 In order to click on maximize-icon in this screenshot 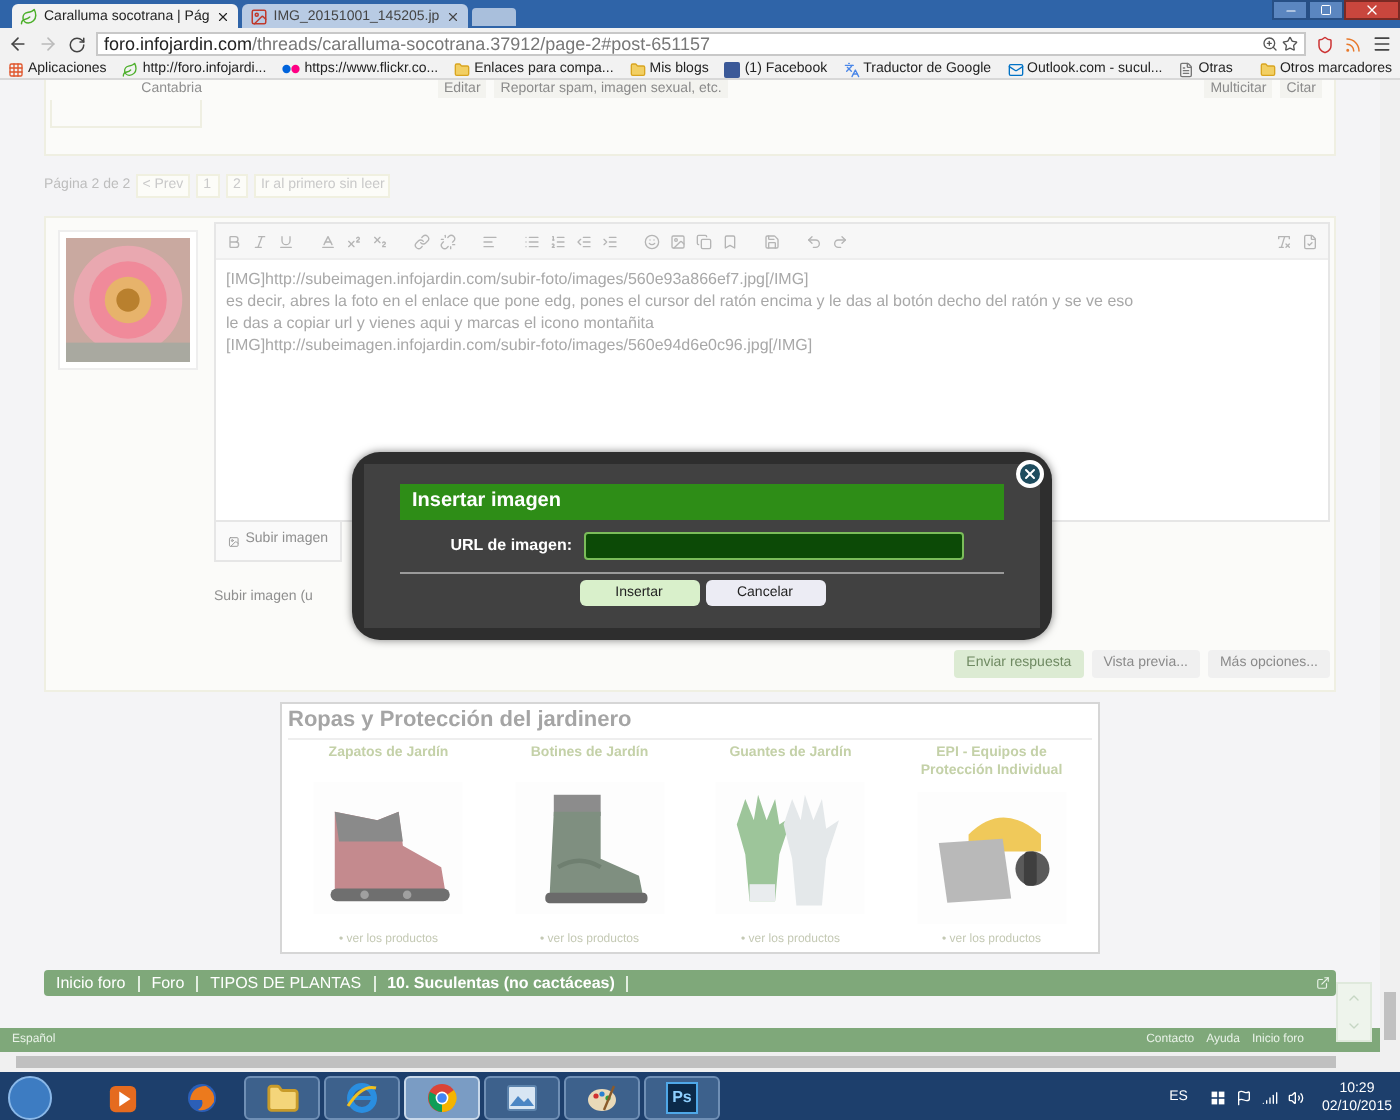, I will do `click(1326, 10)`.